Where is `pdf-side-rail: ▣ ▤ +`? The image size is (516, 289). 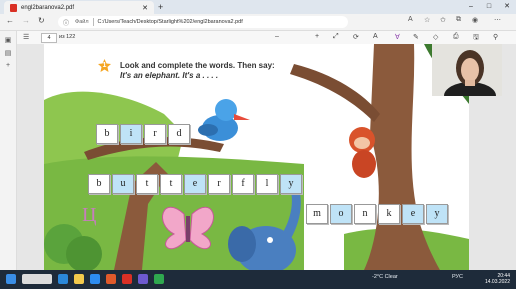 pdf-side-rail: ▣ ▤ + is located at coordinates (8, 150).